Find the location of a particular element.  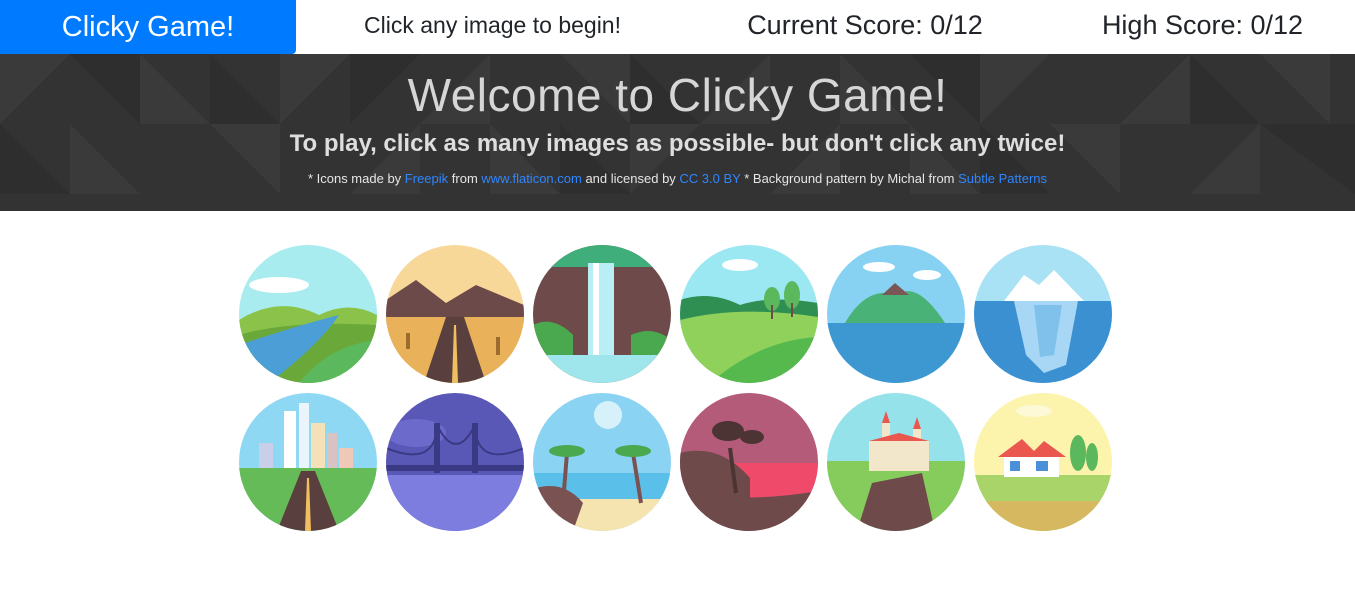

image-tile-bridge-night is located at coordinates (455, 462).